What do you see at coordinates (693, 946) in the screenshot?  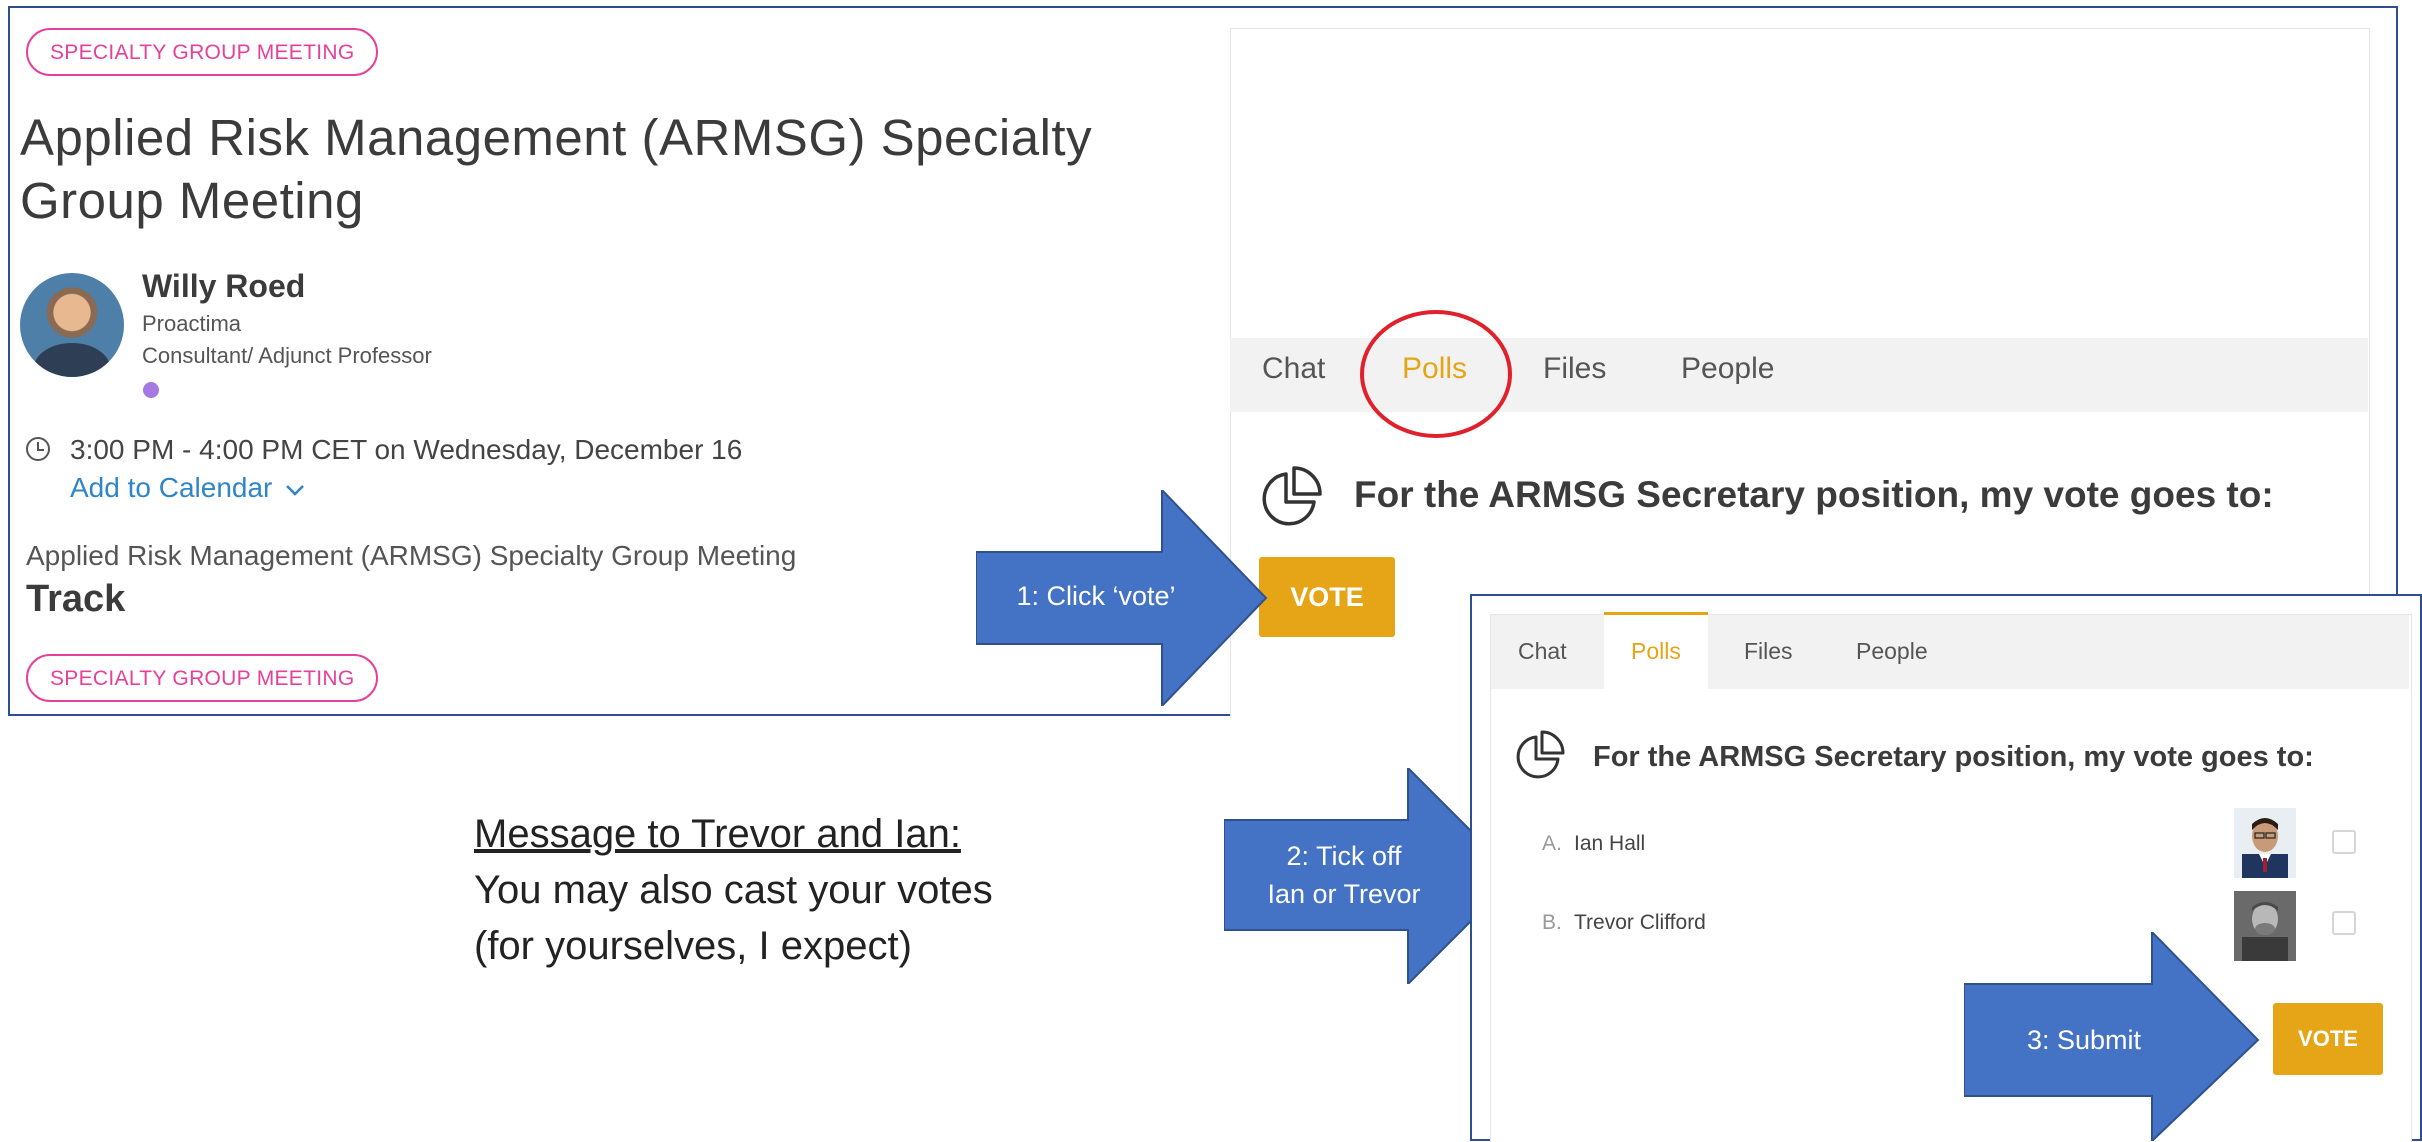 I see `message-line2: (for yourselves, I expect)` at bounding box center [693, 946].